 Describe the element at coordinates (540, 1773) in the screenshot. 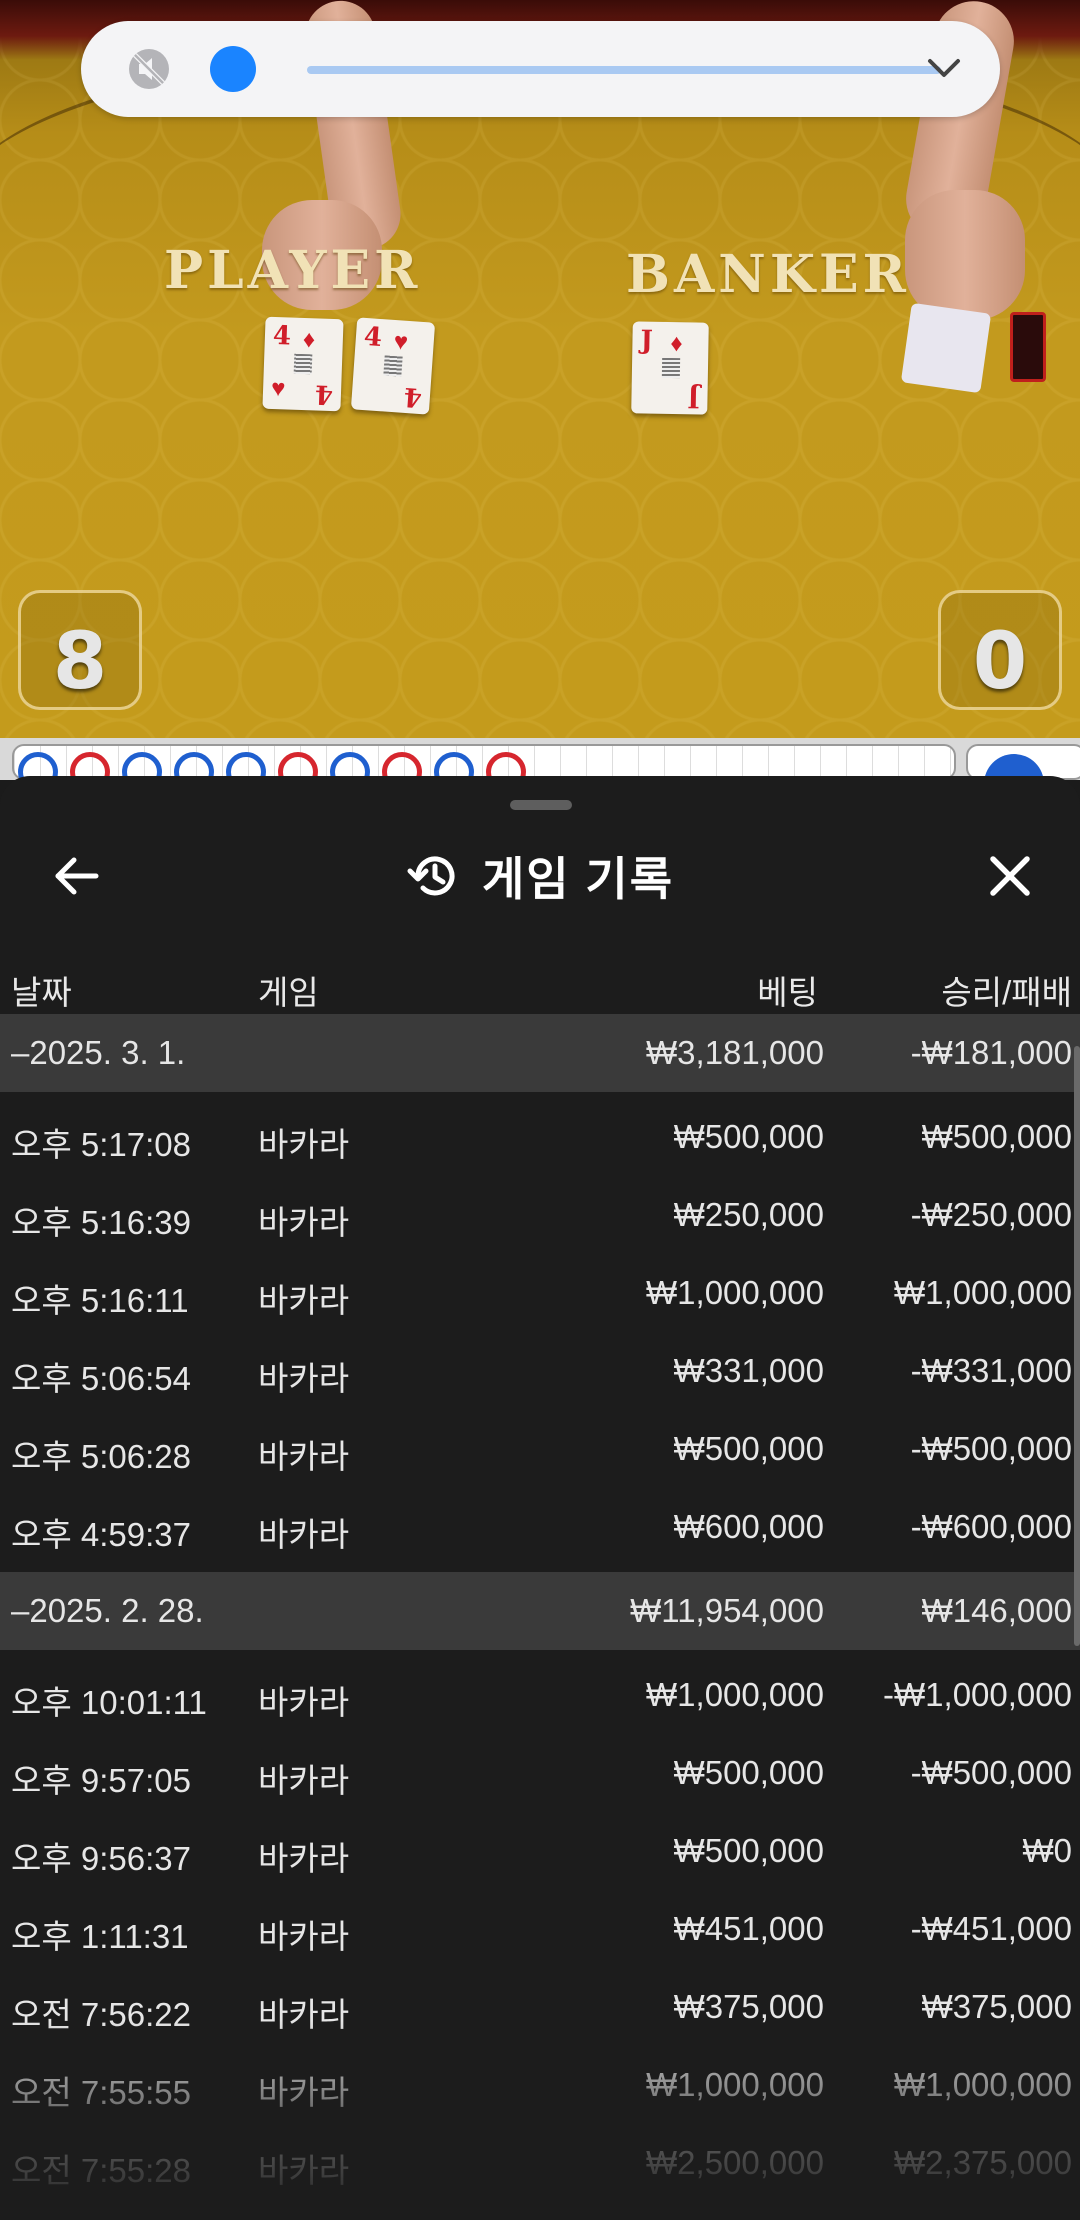

I see `table-row: 오후 9:57:05 바카라 ₩500,000 -₩500,000` at that location.